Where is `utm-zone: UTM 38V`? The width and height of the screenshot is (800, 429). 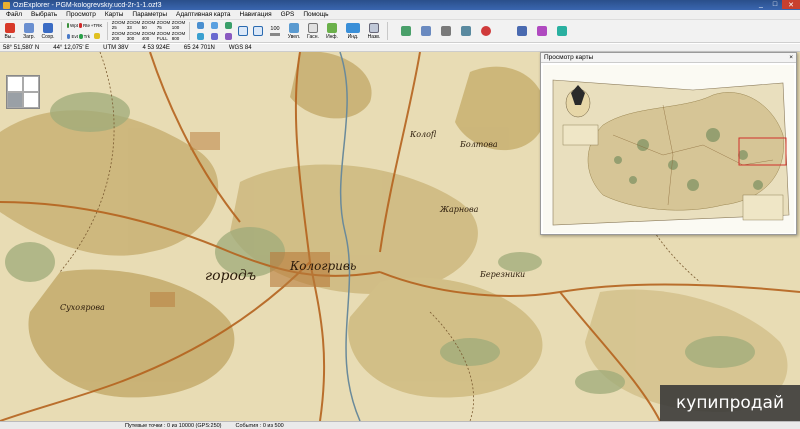
utm-zone: UTM 38V is located at coordinates (116, 47).